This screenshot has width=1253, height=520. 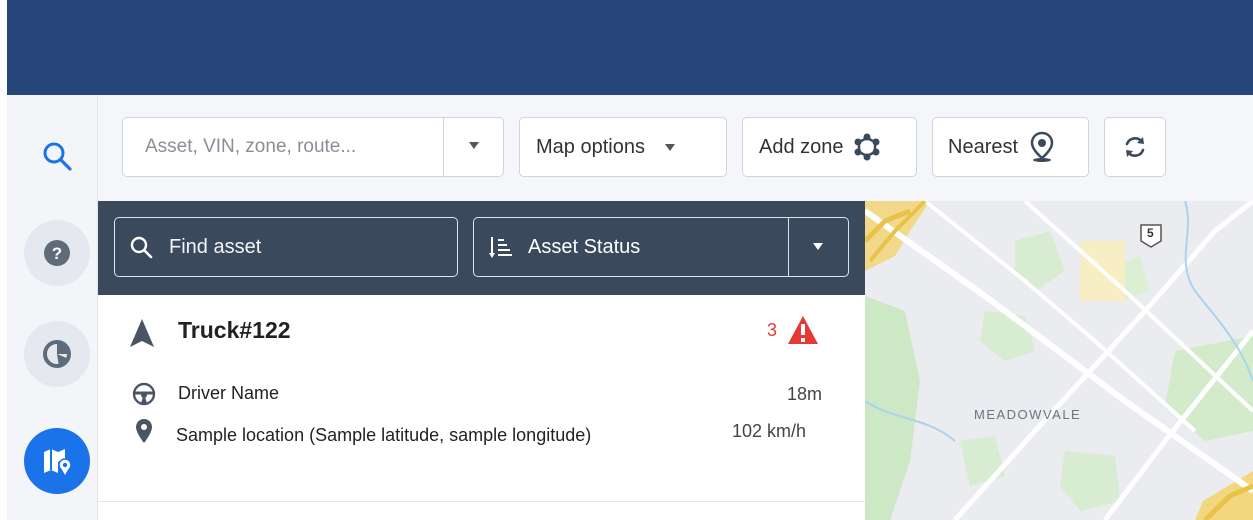 What do you see at coordinates (443, 147) in the screenshot?
I see `search-divider` at bounding box center [443, 147].